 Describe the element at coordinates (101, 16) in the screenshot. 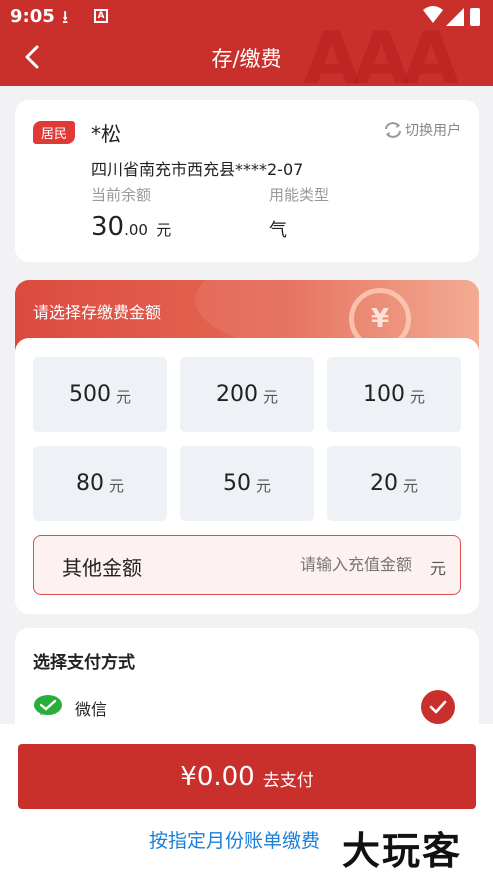

I see `app-notification-icon: A` at that location.